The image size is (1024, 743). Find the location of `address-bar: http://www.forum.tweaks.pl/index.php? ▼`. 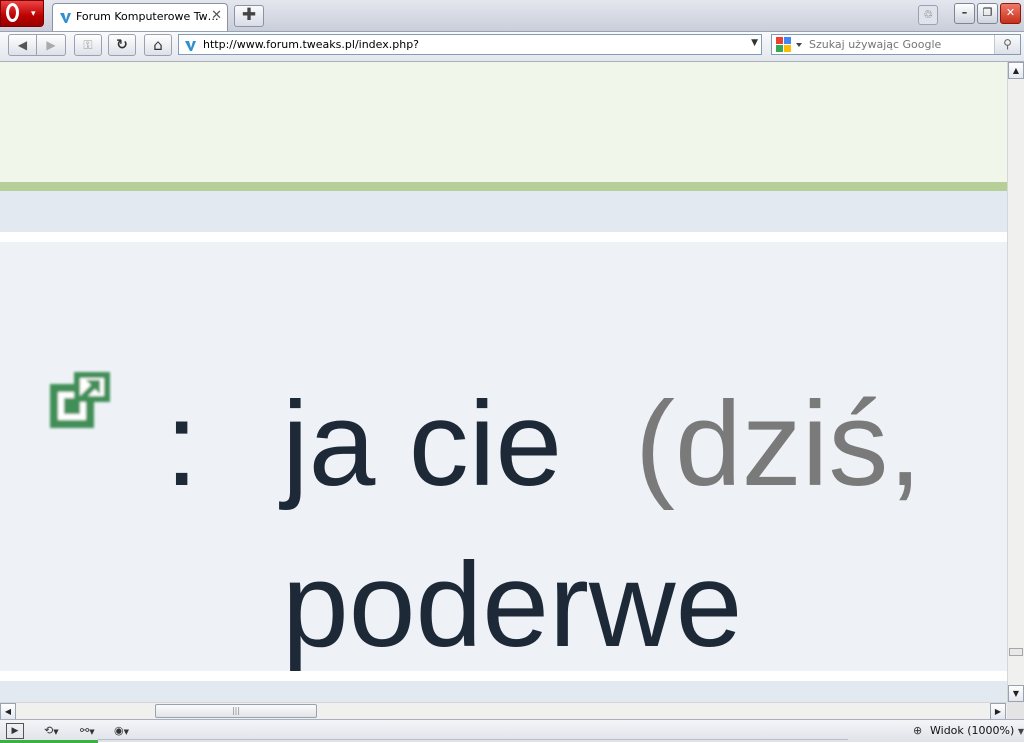

address-bar: http://www.forum.tweaks.pl/index.php? ▼ is located at coordinates (470, 44).